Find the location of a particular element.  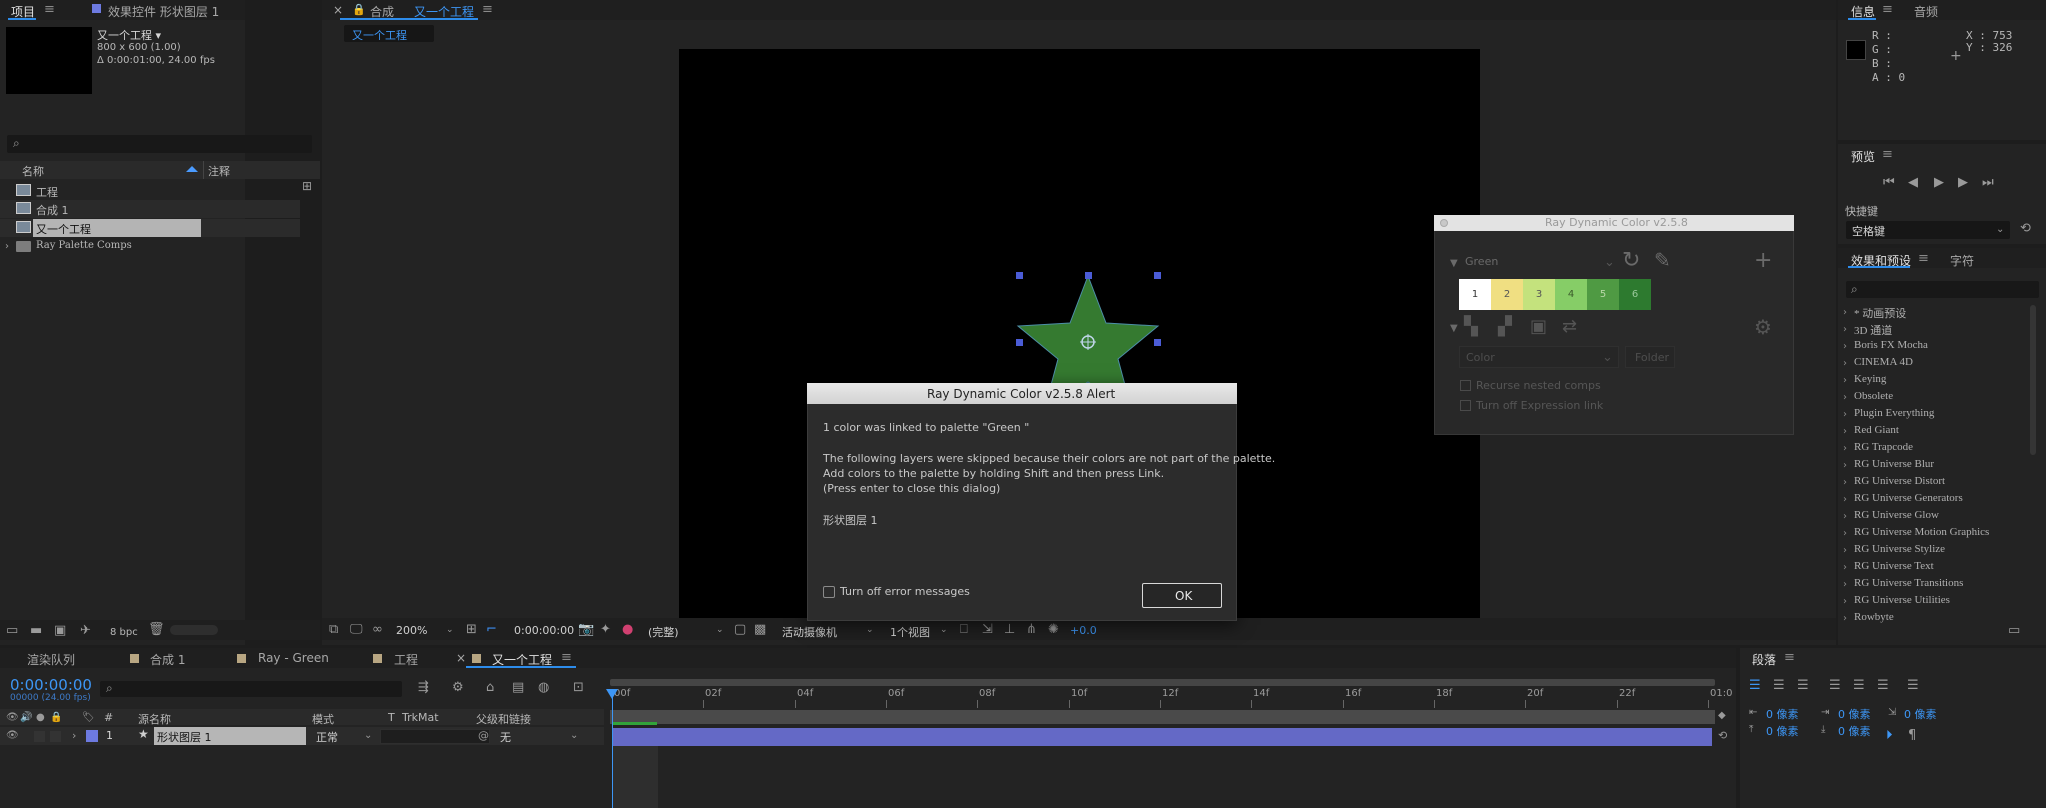

new-bin-icon: ▭ is located at coordinates (2014, 630).